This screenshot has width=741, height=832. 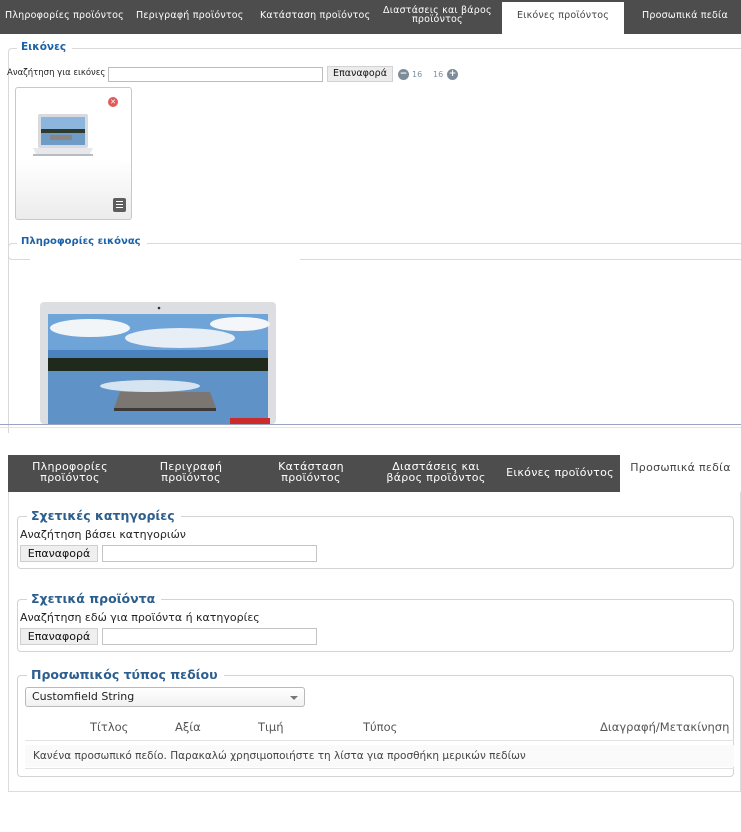 What do you see at coordinates (685, 15) in the screenshot?
I see `tab-custom-fields: Προσωπικά πεδία` at bounding box center [685, 15].